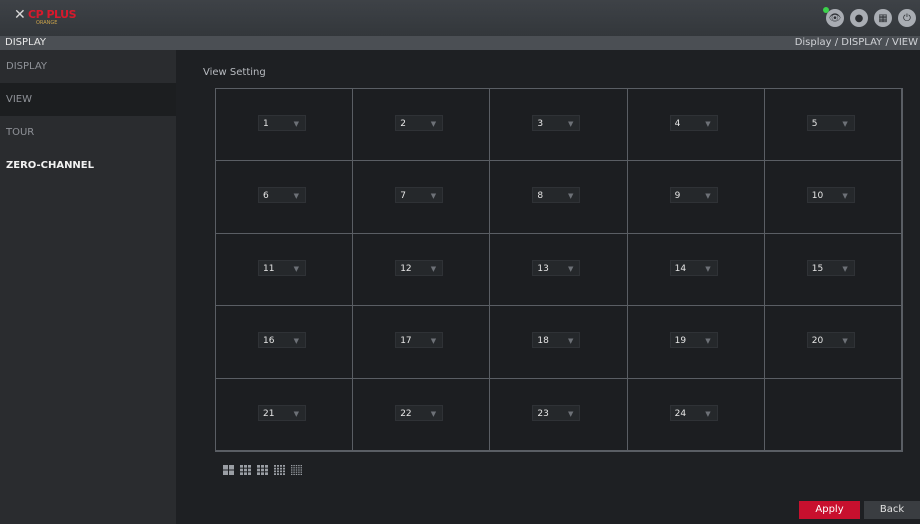  I want to click on channel-select: 10 ▼, so click(830, 195).